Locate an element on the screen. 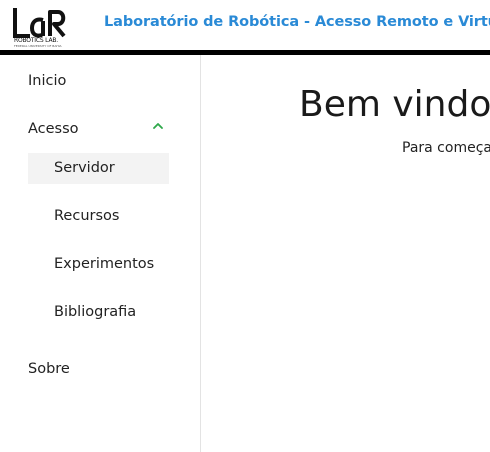  sidebar-item-experimentos: Experimentos is located at coordinates (98, 264).